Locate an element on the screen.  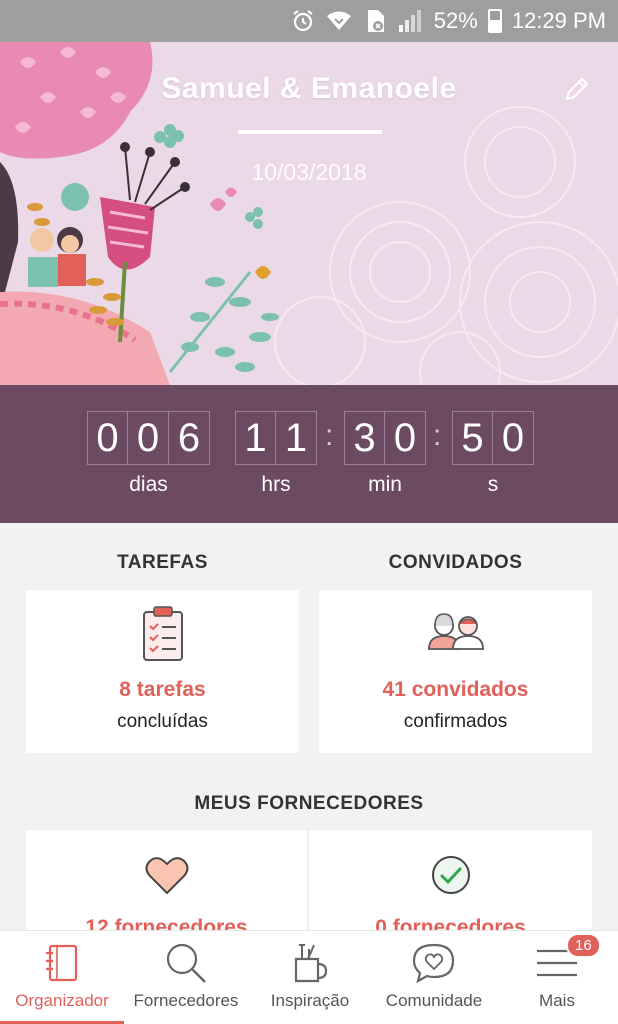
pencil-icon is located at coordinates (577, 89).